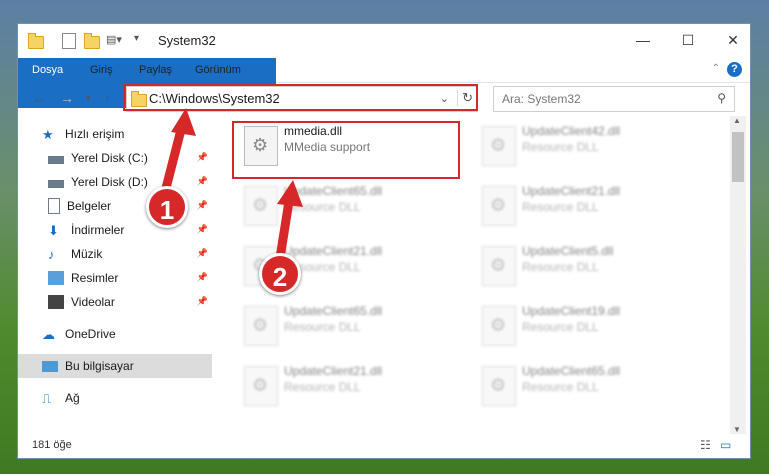 Image resolution: width=769 pixels, height=474 pixels. Describe the element at coordinates (115, 254) in the screenshot. I see `sidebar-item: ♪ Müzik 📌` at that location.